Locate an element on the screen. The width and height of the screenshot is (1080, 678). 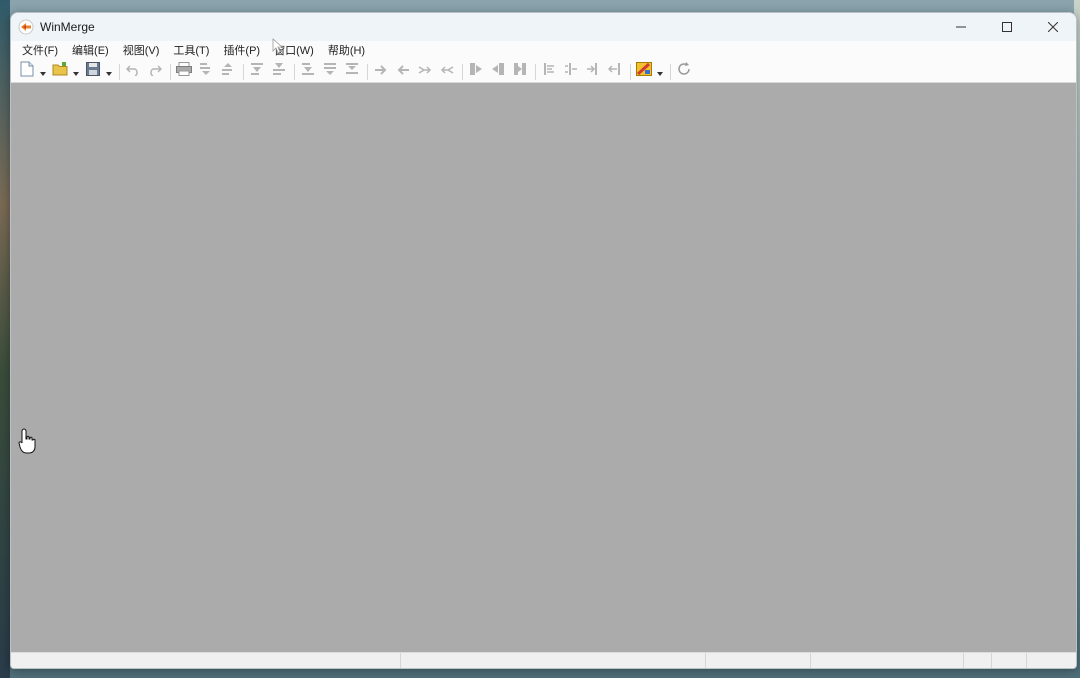
all-right-button is located at coordinates (476, 72).